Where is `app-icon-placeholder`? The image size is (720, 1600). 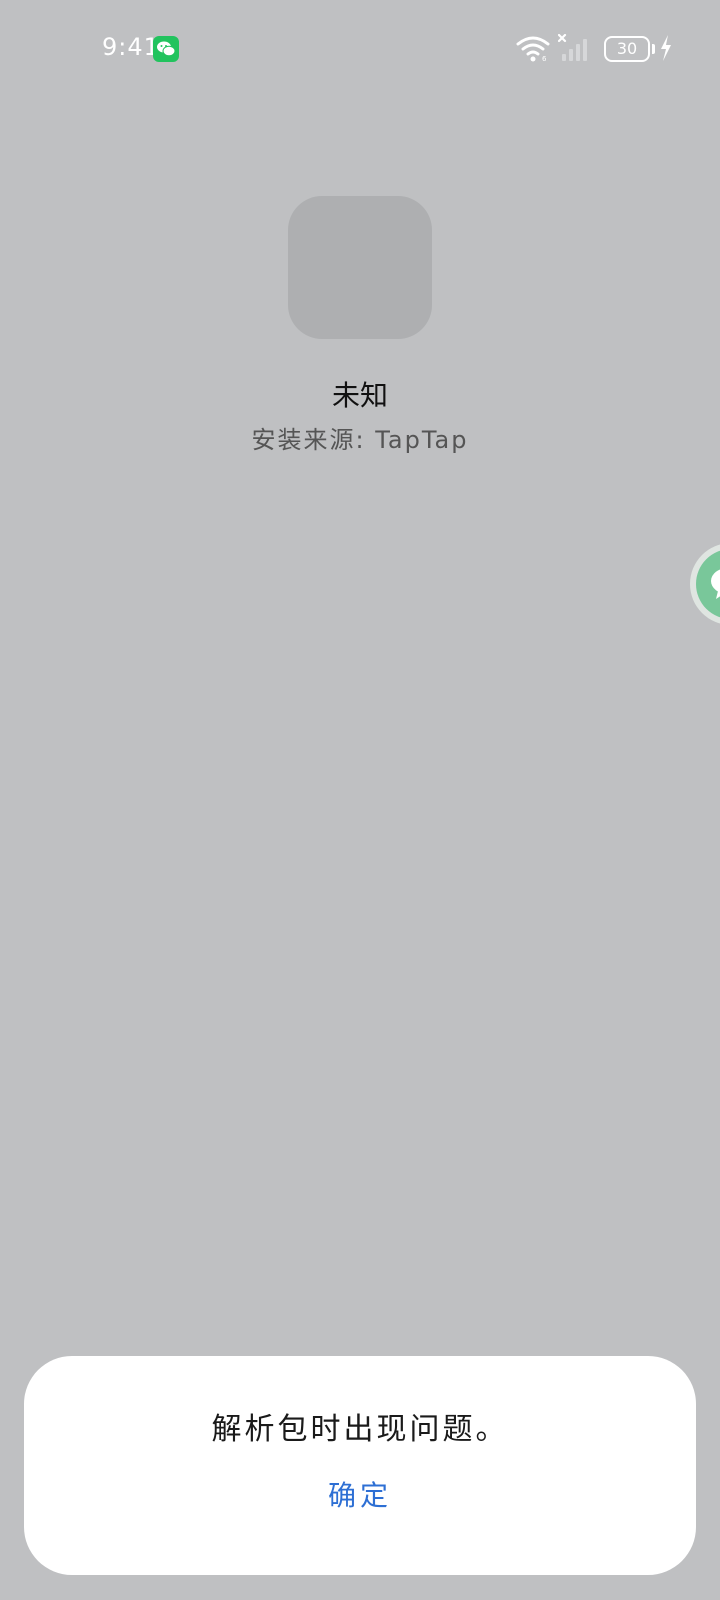
app-icon-placeholder is located at coordinates (360, 267).